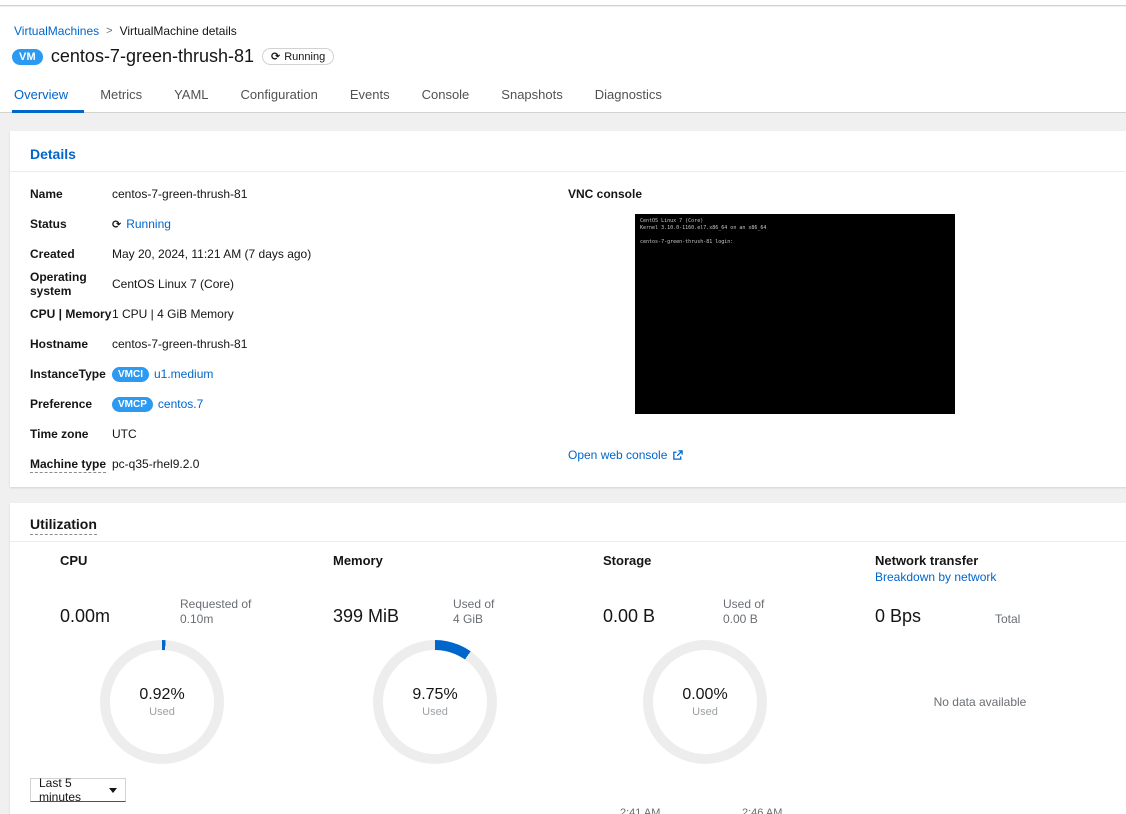  I want to click on utilization-title: Utilization, so click(63, 525).